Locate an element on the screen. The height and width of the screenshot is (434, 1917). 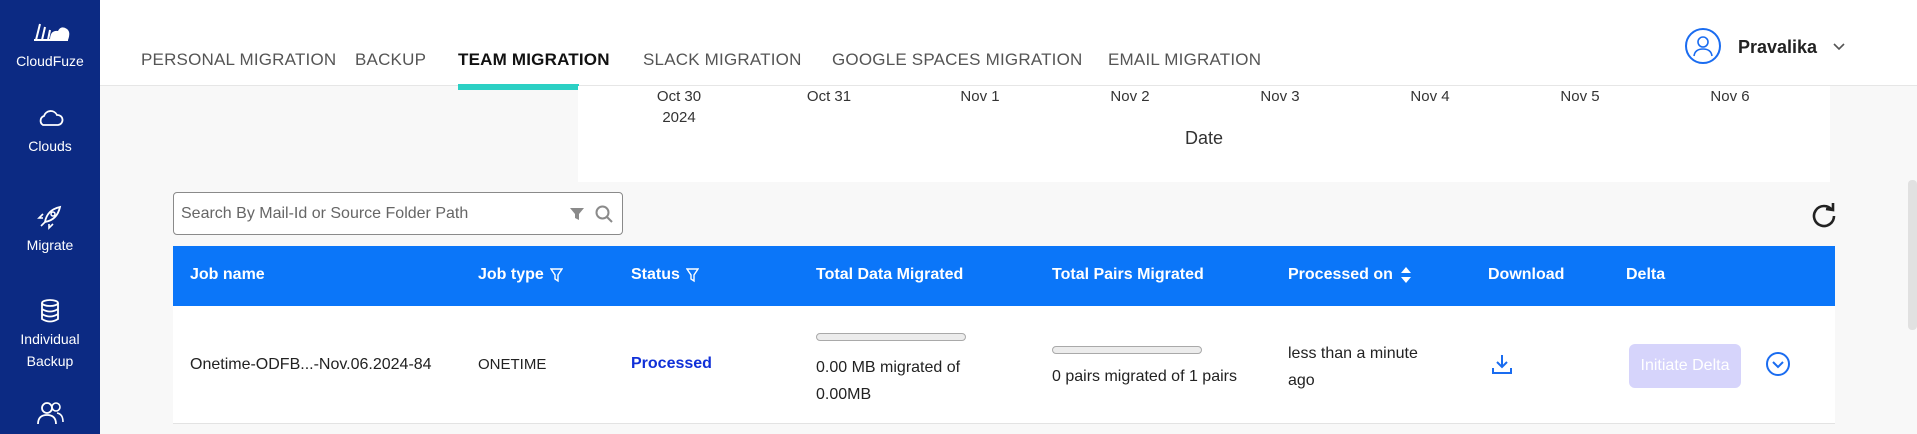
column-label: Total Pairs Migrated is located at coordinates (1128, 274).